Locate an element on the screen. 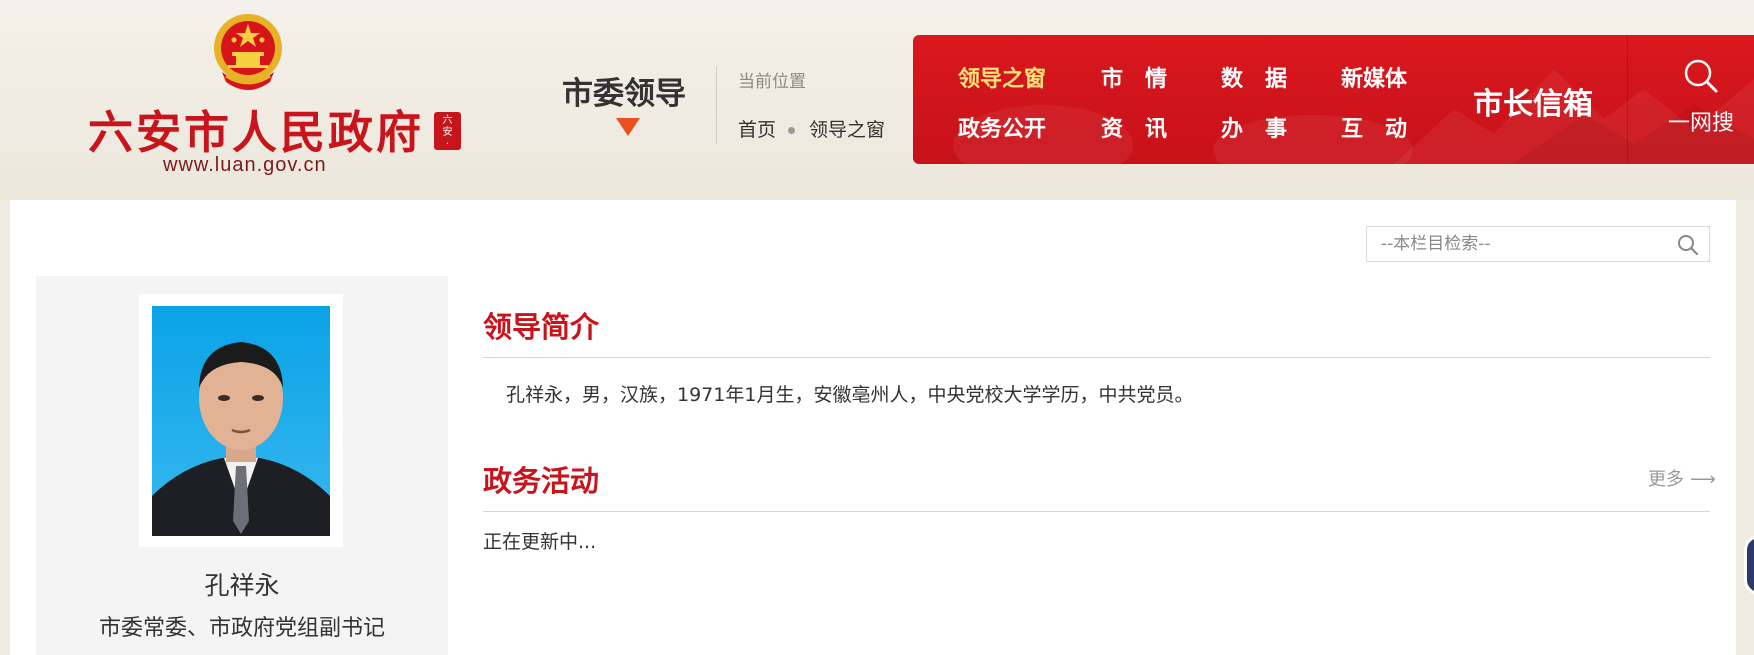 The width and height of the screenshot is (1754, 655). leader-bio: 孔祥永，男，汉族，1971年1月生，安徽亳州人，中央党校大学学历，中共党员。 is located at coordinates (850, 395).